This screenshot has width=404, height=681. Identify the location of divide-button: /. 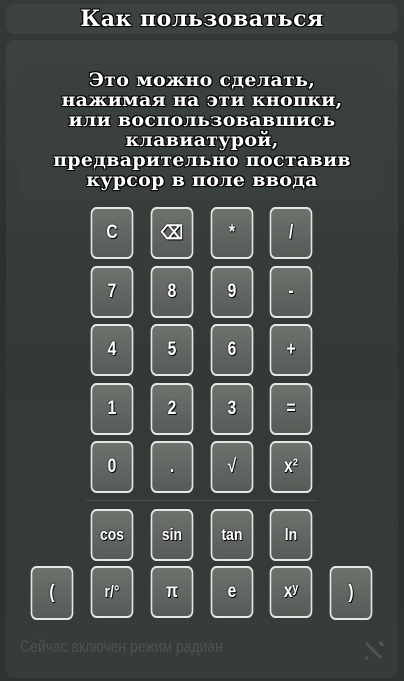
(291, 233).